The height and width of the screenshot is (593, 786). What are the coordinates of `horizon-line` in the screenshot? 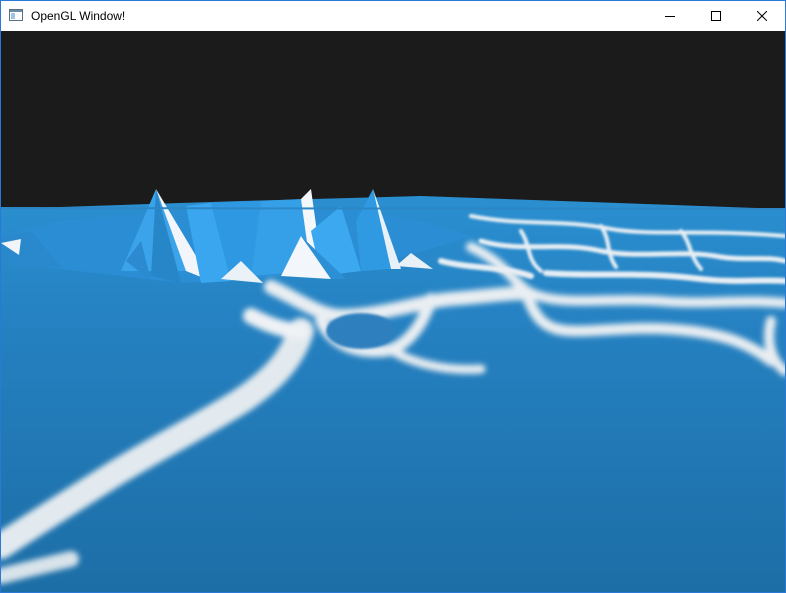 It's located at (393, 208).